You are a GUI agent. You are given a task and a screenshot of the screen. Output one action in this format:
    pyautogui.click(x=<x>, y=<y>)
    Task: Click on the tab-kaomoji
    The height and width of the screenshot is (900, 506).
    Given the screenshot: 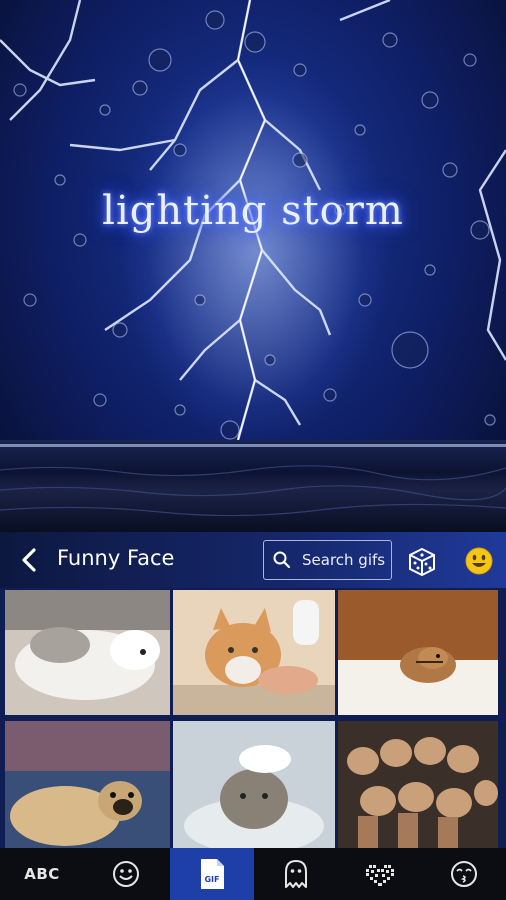 What is the action you would take?
    pyautogui.click(x=380, y=874)
    